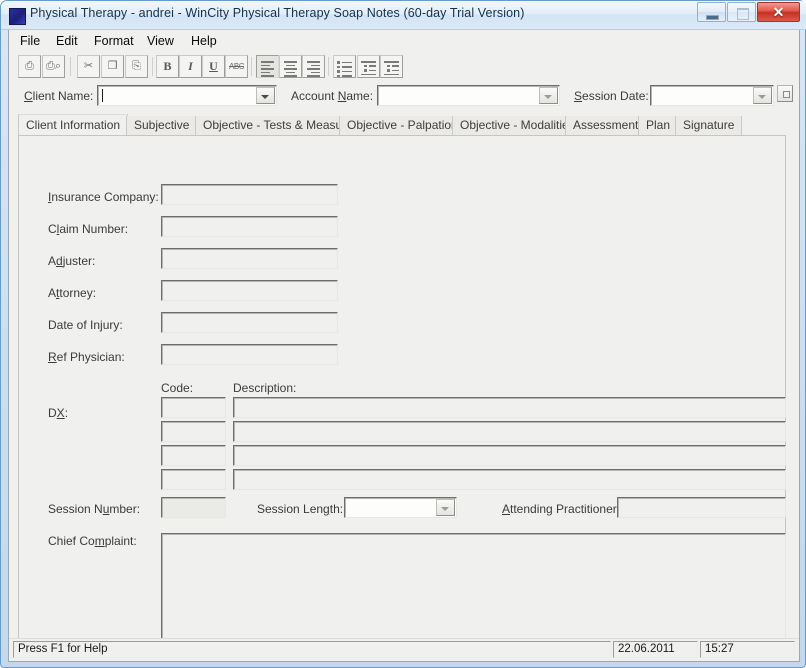  I want to click on client-name-combo, so click(187, 95).